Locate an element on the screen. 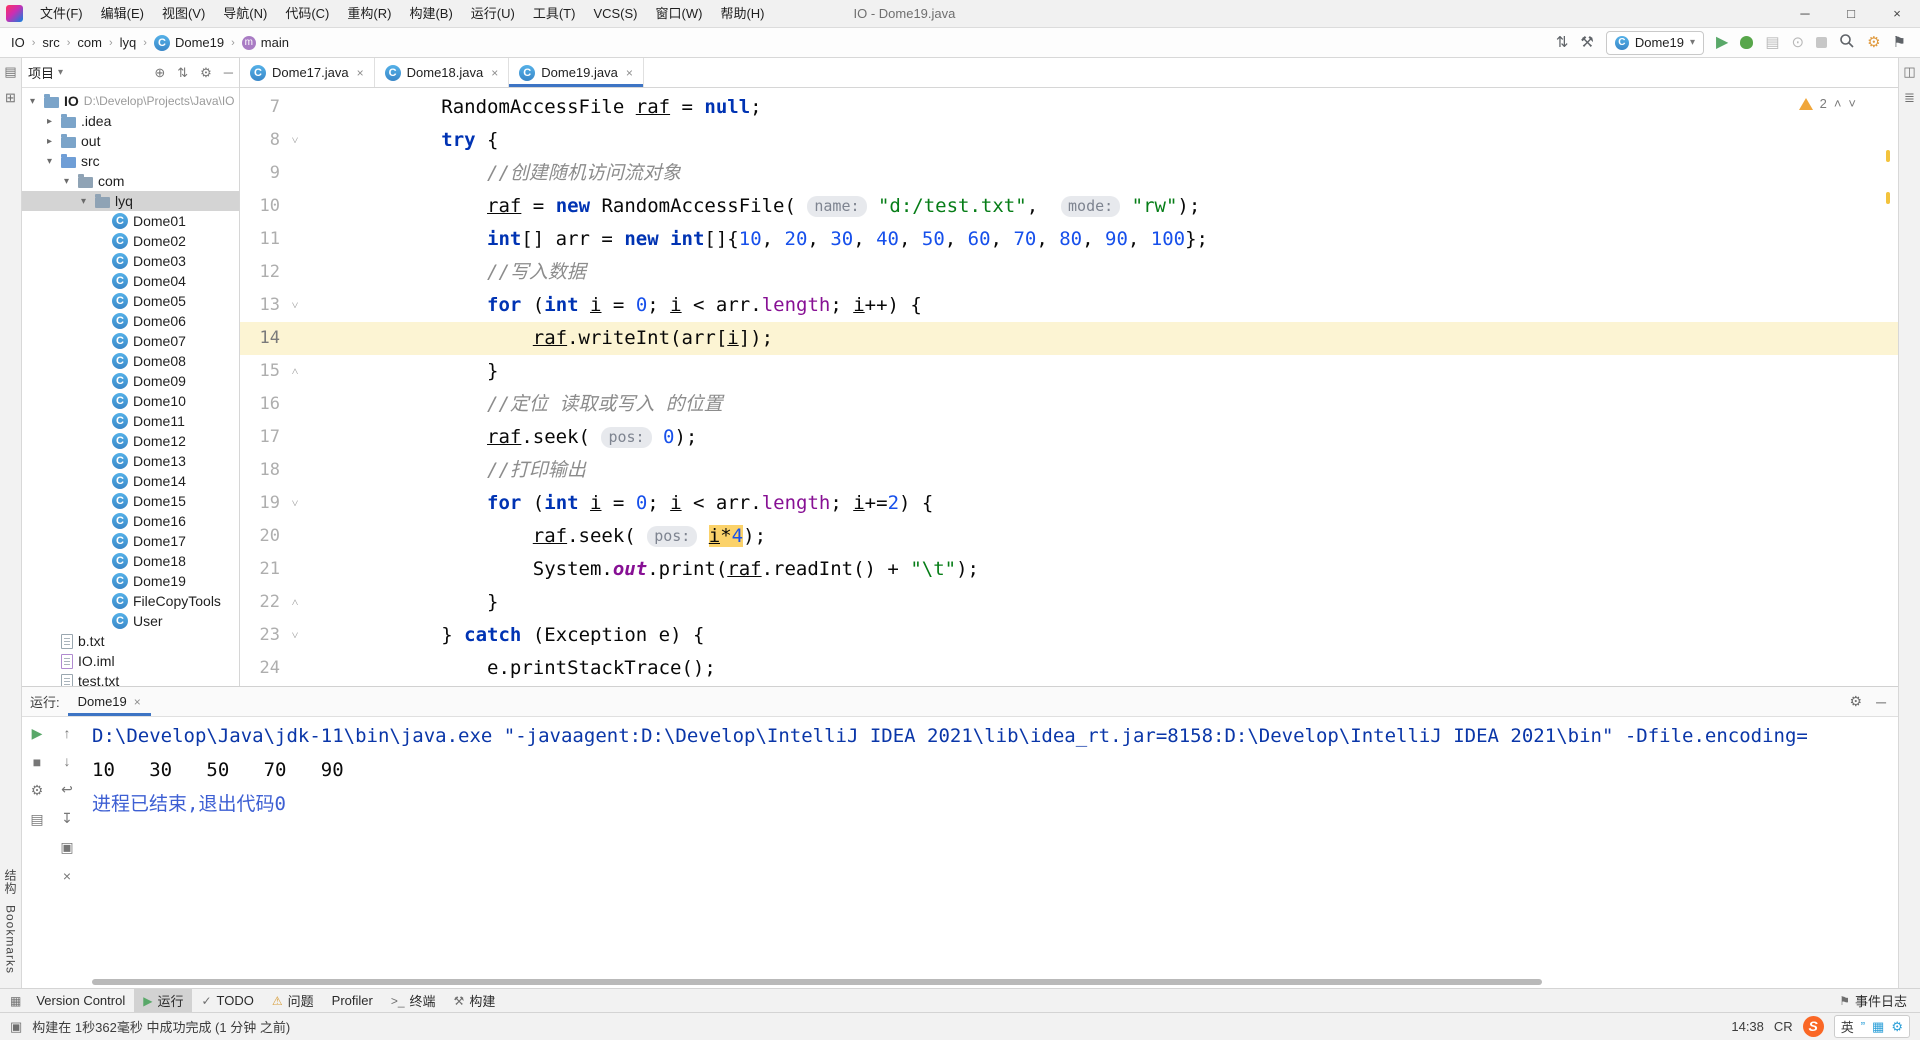 The height and width of the screenshot is (1040, 1920). ime-punctuation-icon: ” is located at coordinates (1863, 1026).